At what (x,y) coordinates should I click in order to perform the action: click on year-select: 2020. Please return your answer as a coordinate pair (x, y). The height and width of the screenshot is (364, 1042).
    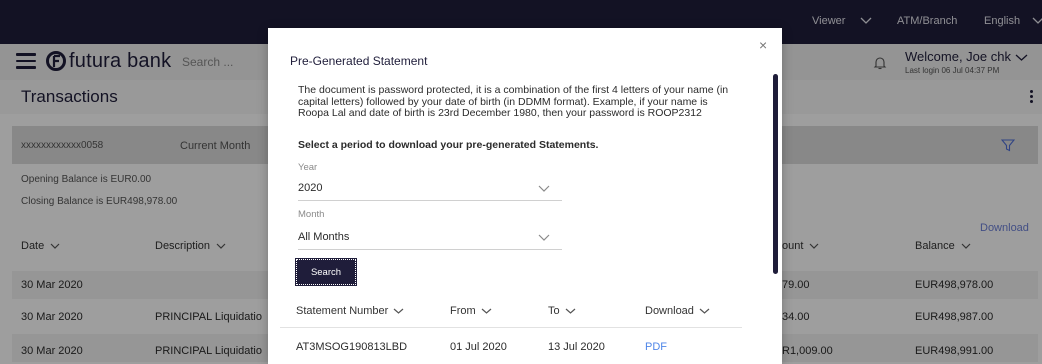
    Looking at the image, I should click on (430, 190).